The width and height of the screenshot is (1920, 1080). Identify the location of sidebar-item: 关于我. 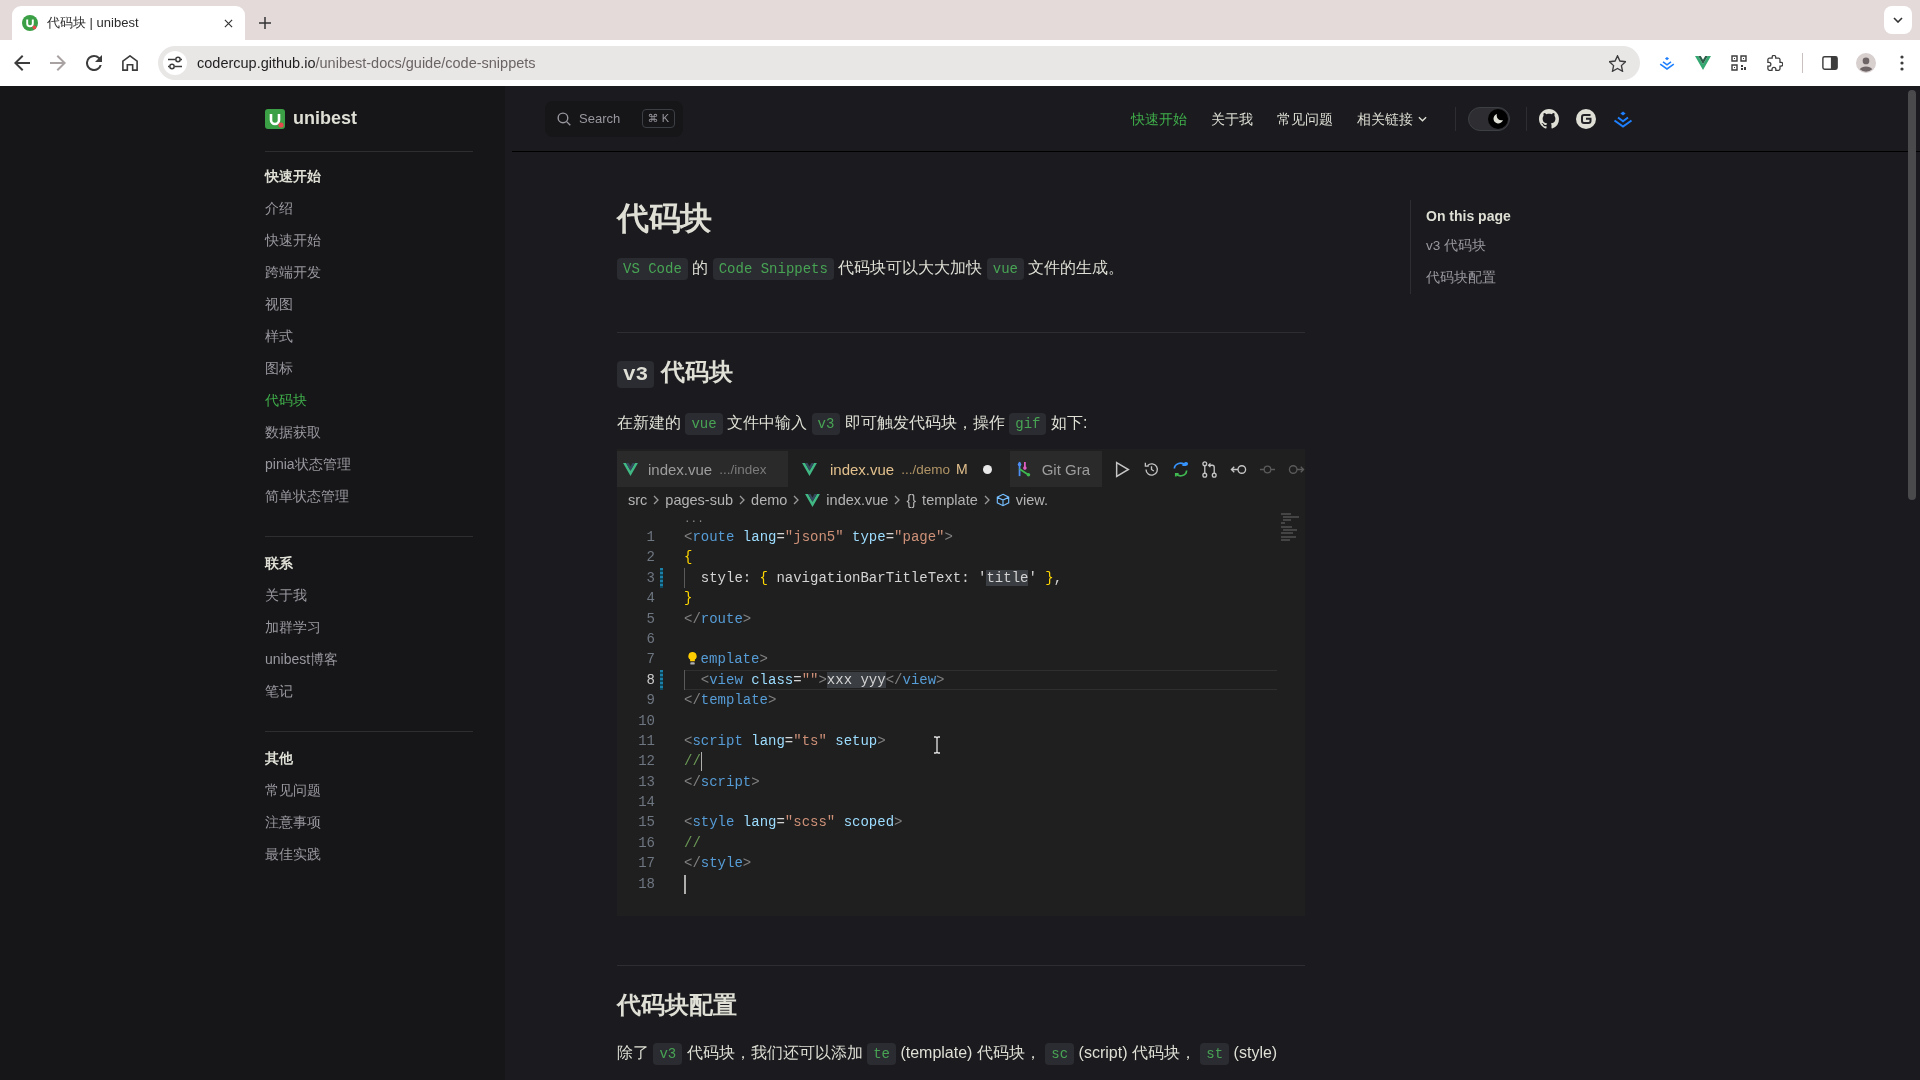
(286, 595).